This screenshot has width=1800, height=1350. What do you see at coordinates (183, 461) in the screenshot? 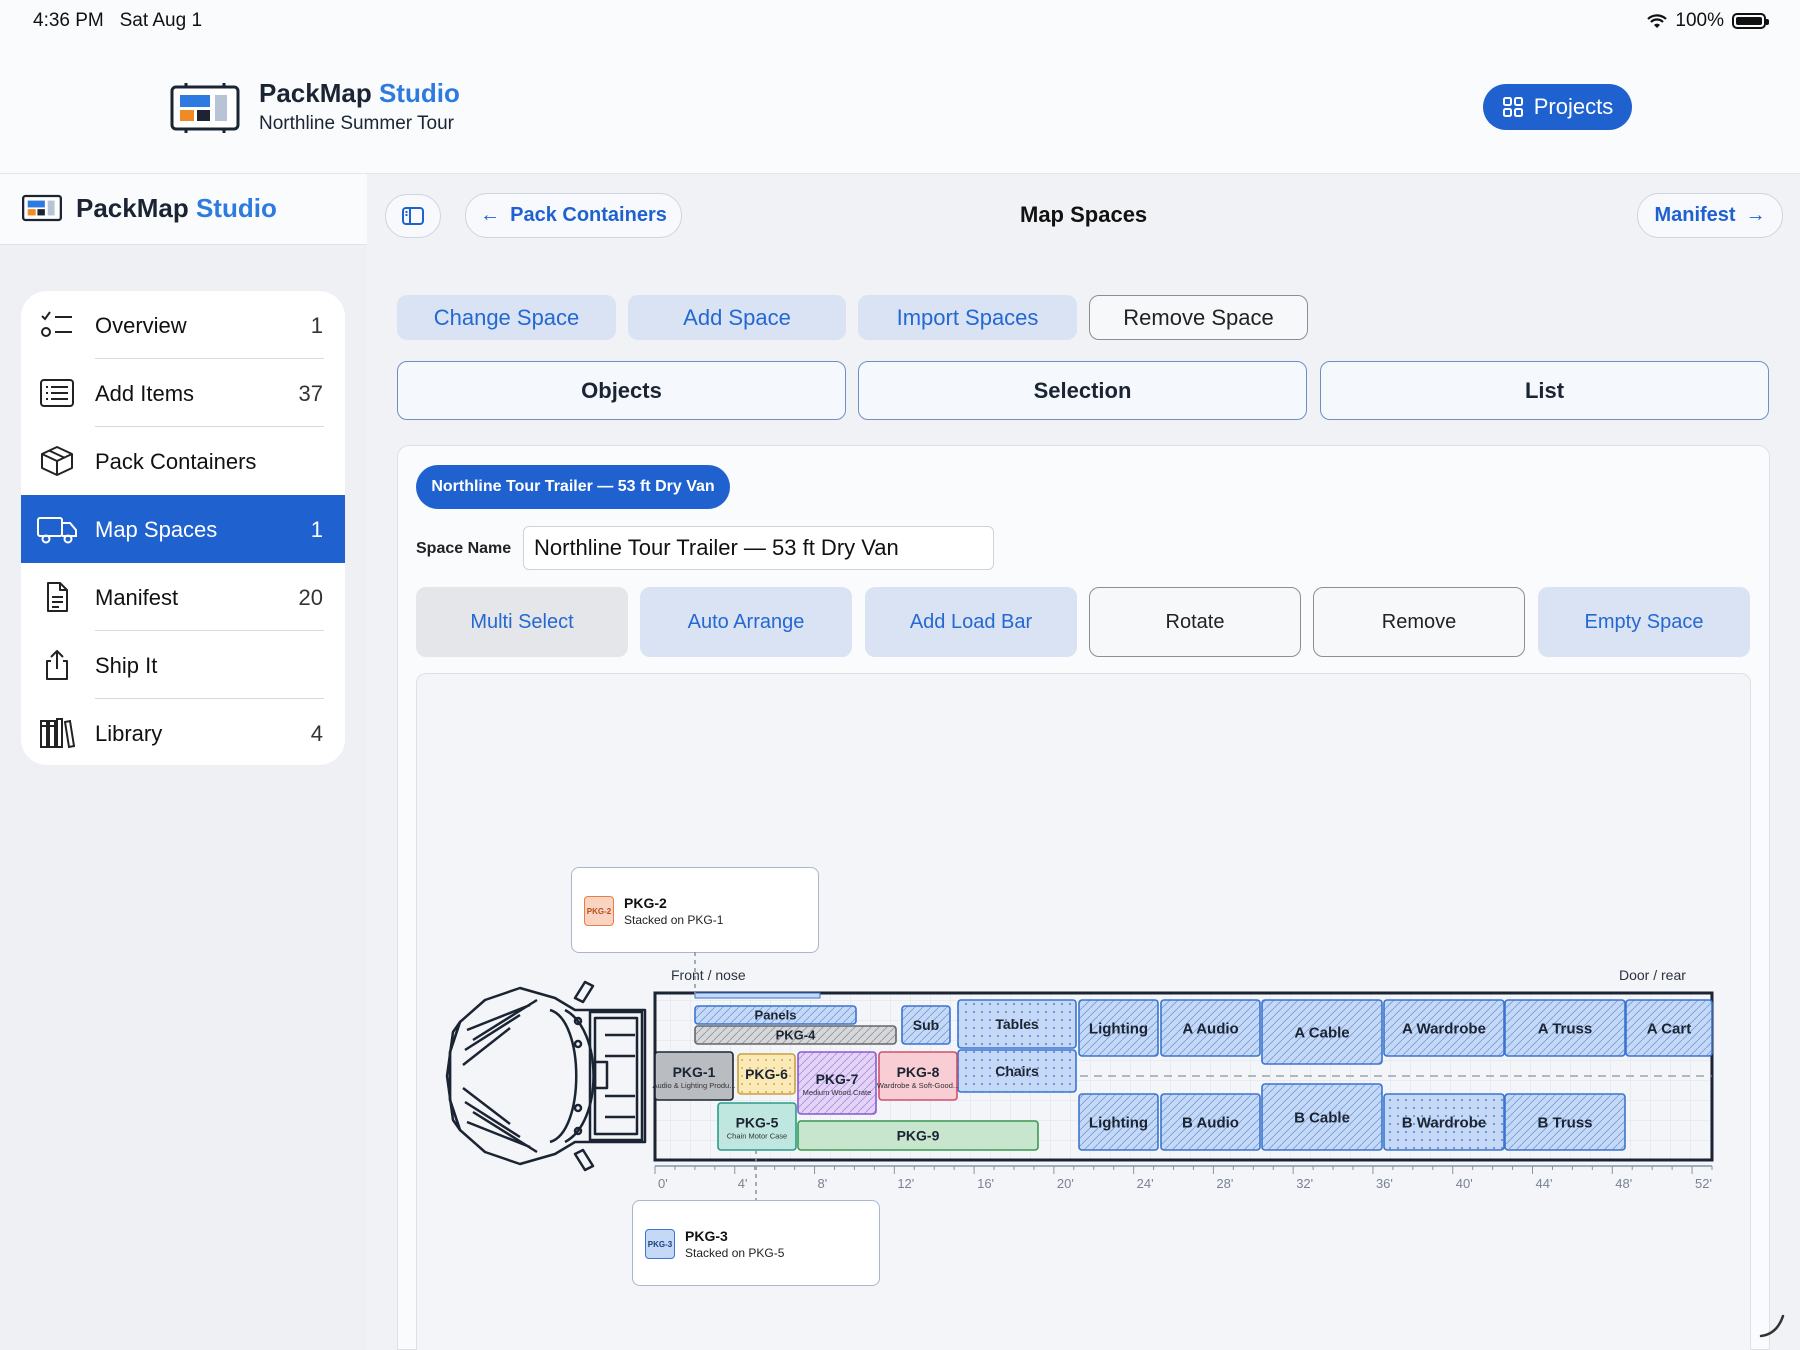
I see `sidebar-item-pack-containers: Pack Containers` at bounding box center [183, 461].